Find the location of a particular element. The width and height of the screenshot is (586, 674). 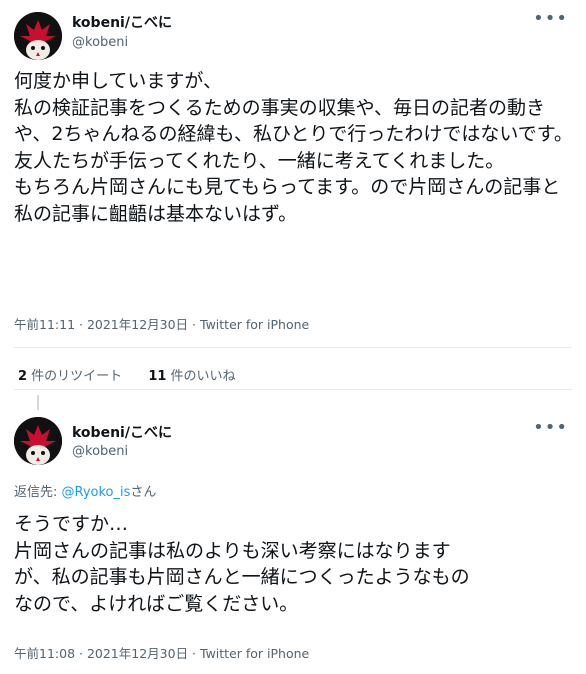

engagement-stats: 2 件のリツイート 11 件のいいね is located at coordinates (138, 374).